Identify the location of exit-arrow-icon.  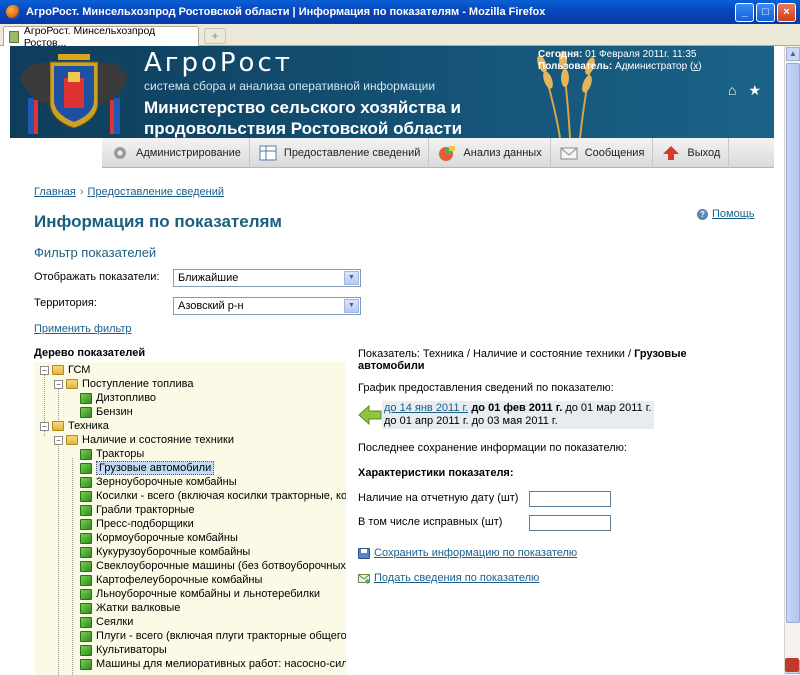
(671, 153).